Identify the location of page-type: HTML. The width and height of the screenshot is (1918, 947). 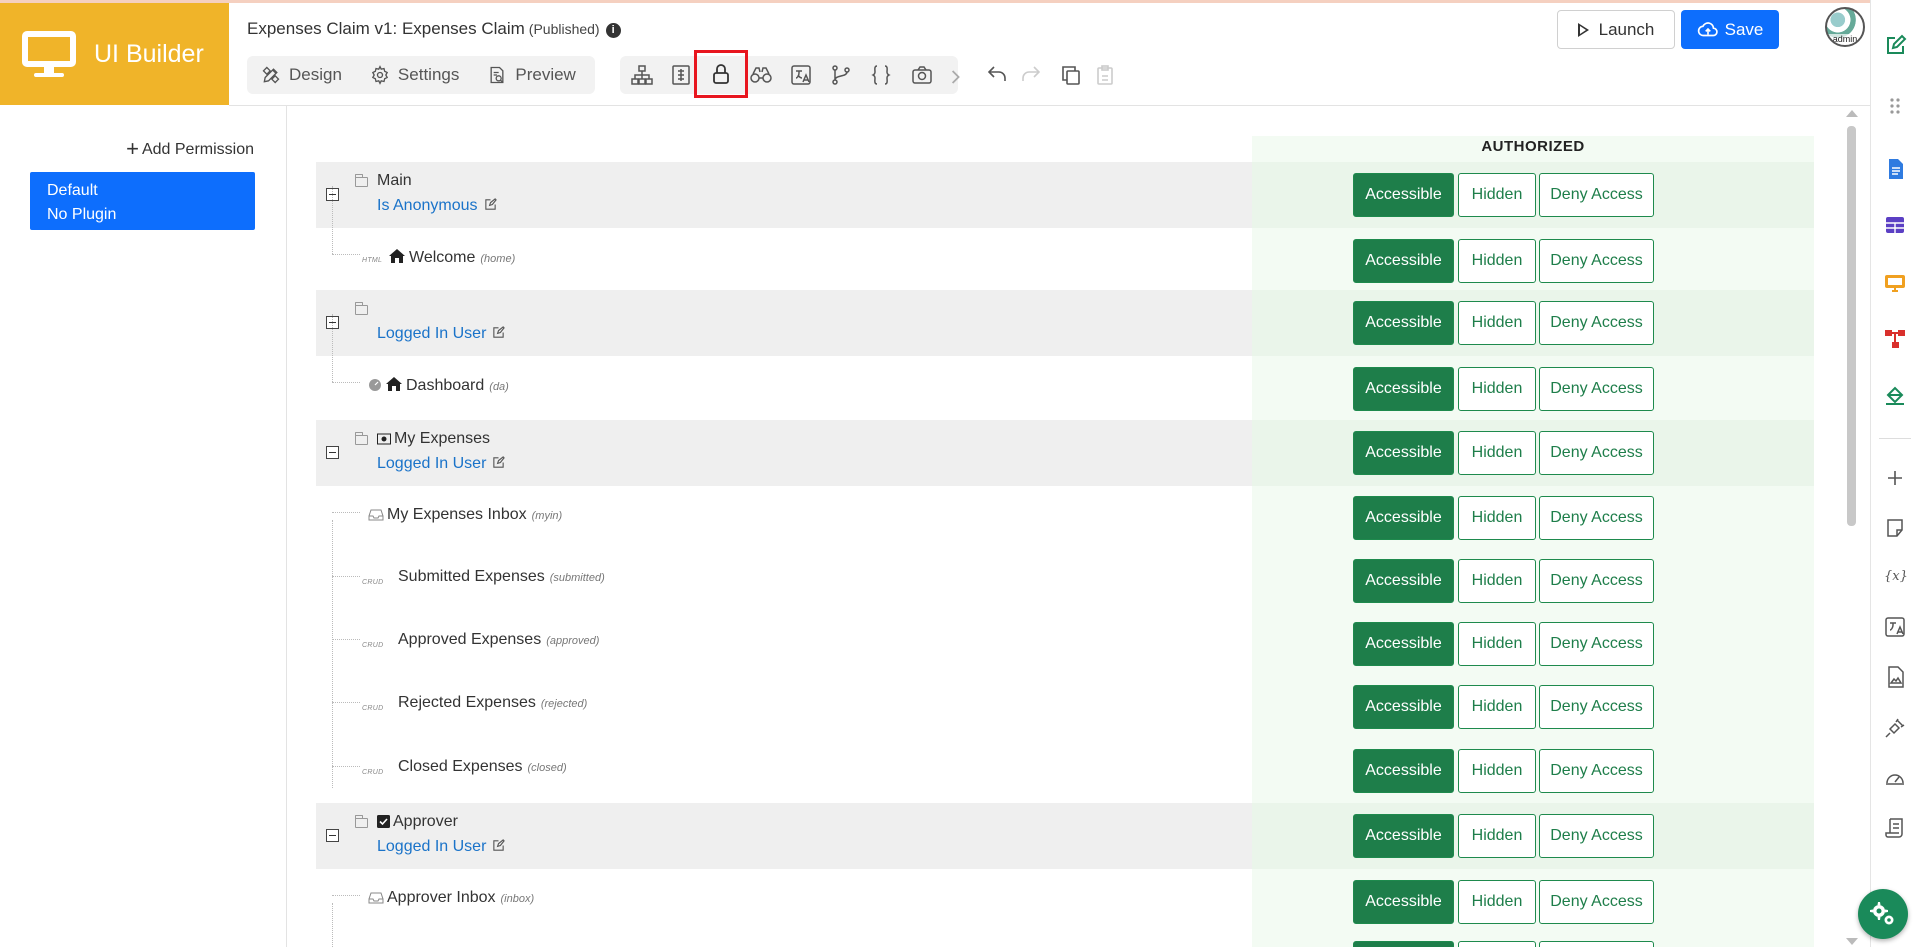
(372, 260).